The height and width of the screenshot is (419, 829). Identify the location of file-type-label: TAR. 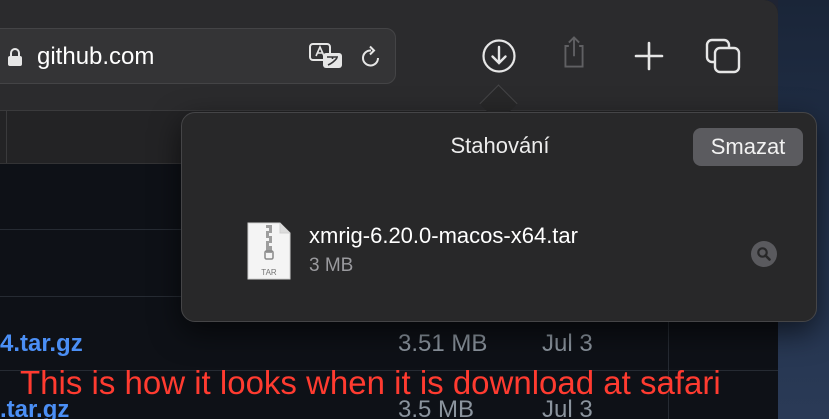
(269, 272).